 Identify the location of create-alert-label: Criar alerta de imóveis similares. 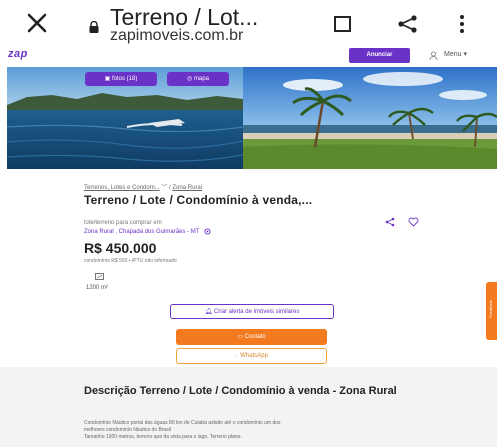
(256, 312).